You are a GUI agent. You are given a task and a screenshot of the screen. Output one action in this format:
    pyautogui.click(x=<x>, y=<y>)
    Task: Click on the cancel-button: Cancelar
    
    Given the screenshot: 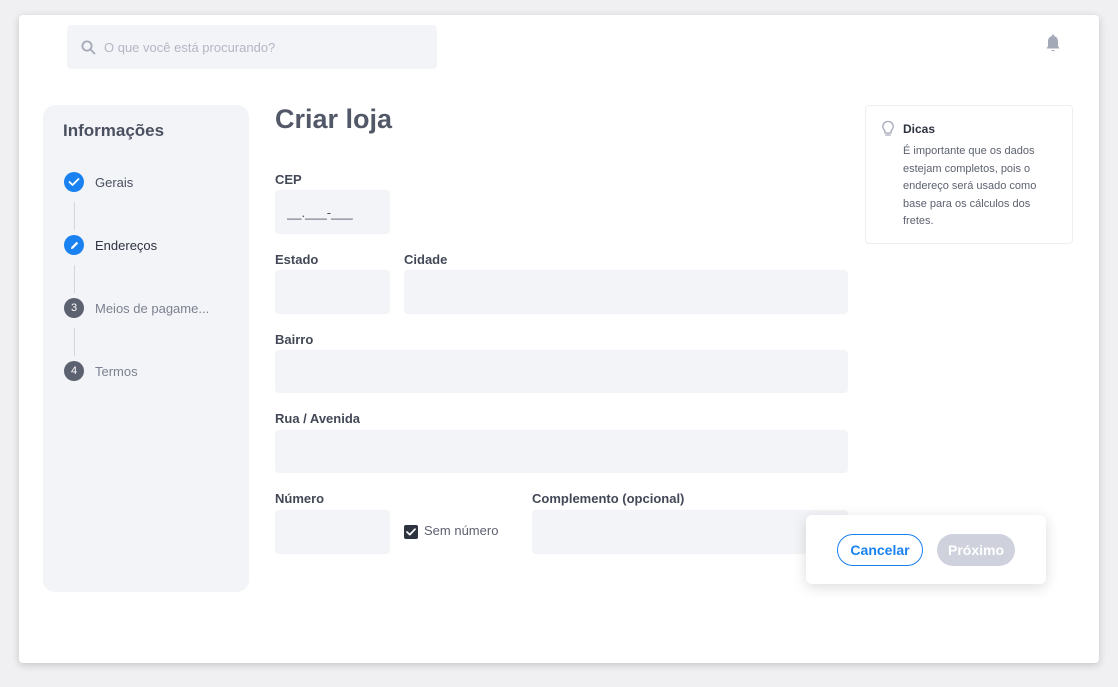 What is the action you would take?
    pyautogui.click(x=880, y=550)
    